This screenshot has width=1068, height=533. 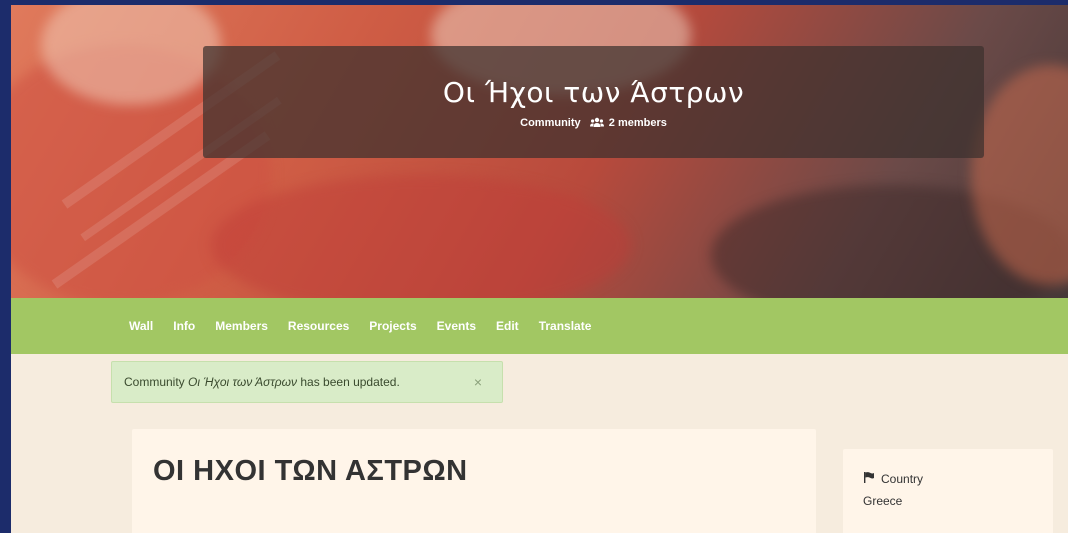 I want to click on tab-wall: Wall, so click(x=141, y=326).